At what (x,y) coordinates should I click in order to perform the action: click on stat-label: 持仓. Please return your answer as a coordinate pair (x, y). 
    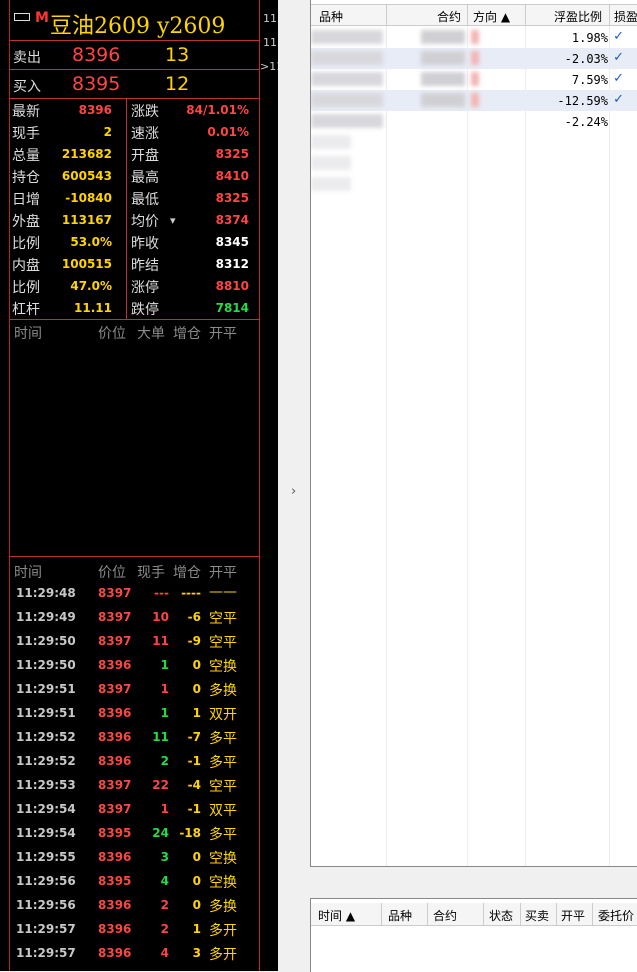
    Looking at the image, I should click on (26, 178).